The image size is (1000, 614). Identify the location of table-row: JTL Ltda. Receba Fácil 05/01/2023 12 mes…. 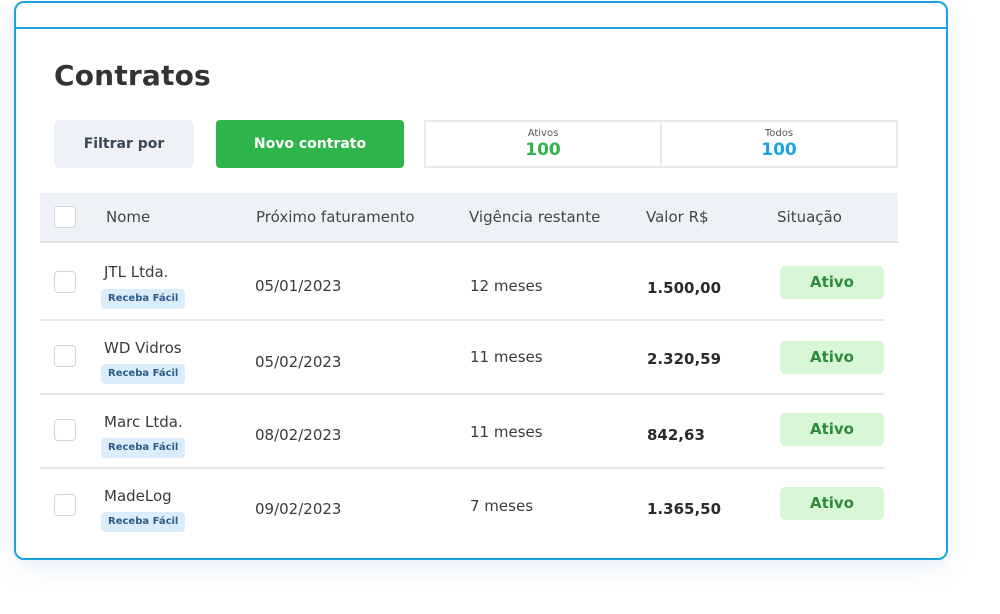
(462, 284).